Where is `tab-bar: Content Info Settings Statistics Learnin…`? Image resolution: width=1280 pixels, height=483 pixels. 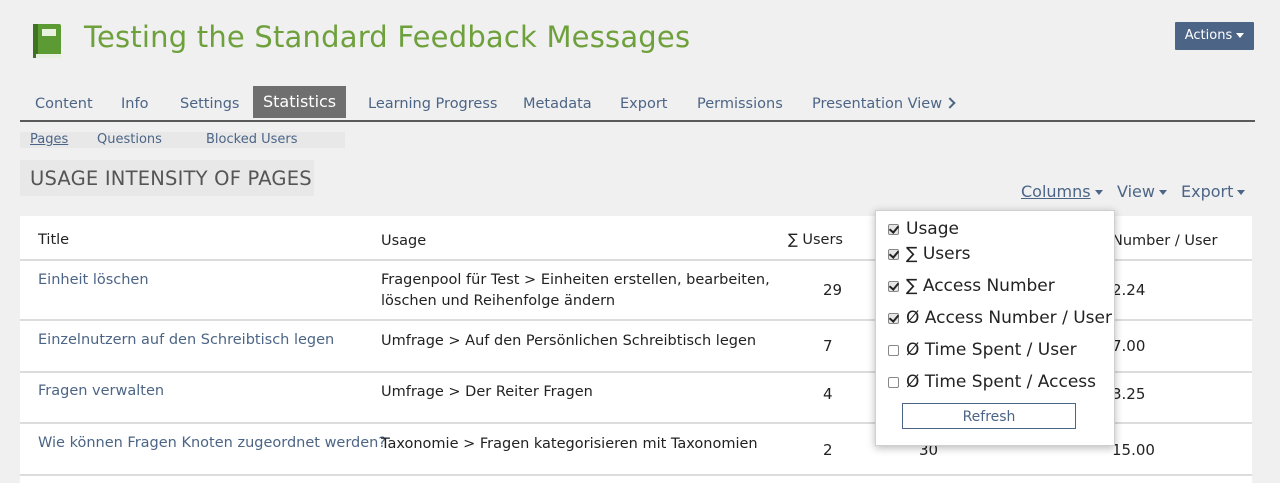 tab-bar: Content Info Settings Statistics Learnin… is located at coordinates (637, 104).